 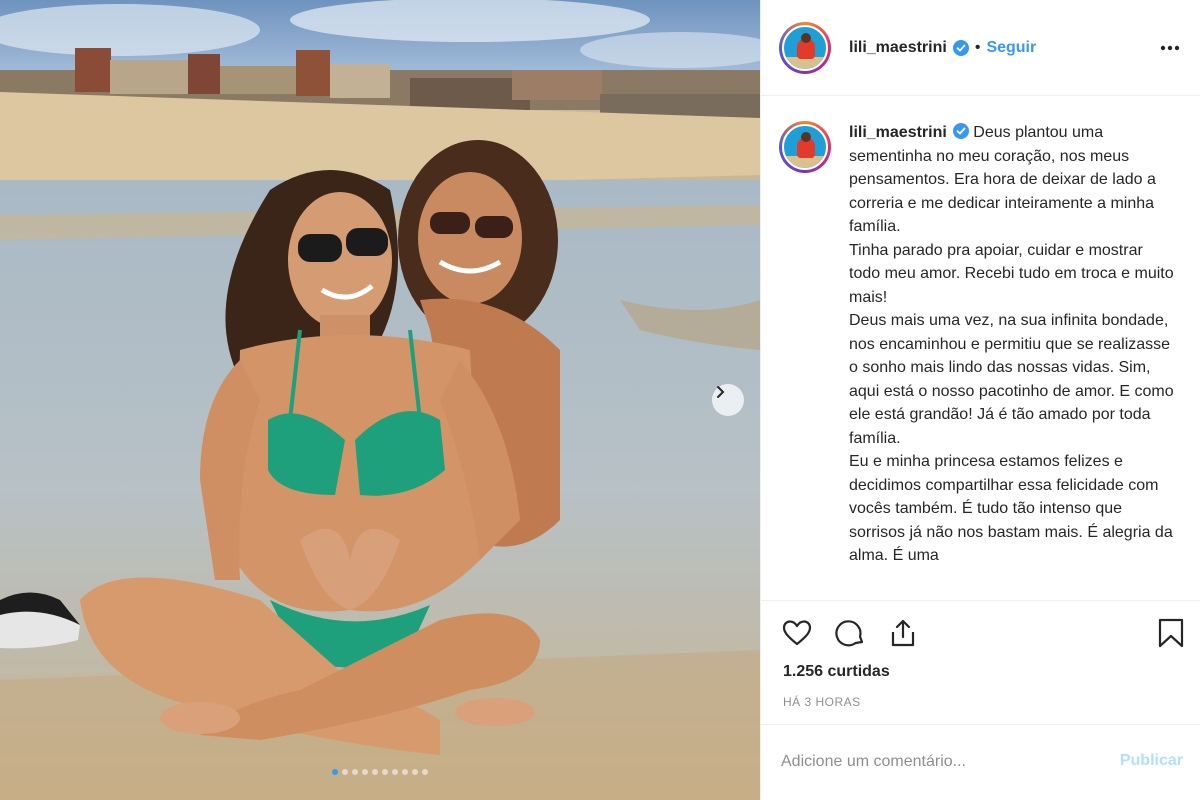 I want to click on next-photo-button, so click(x=728, y=400).